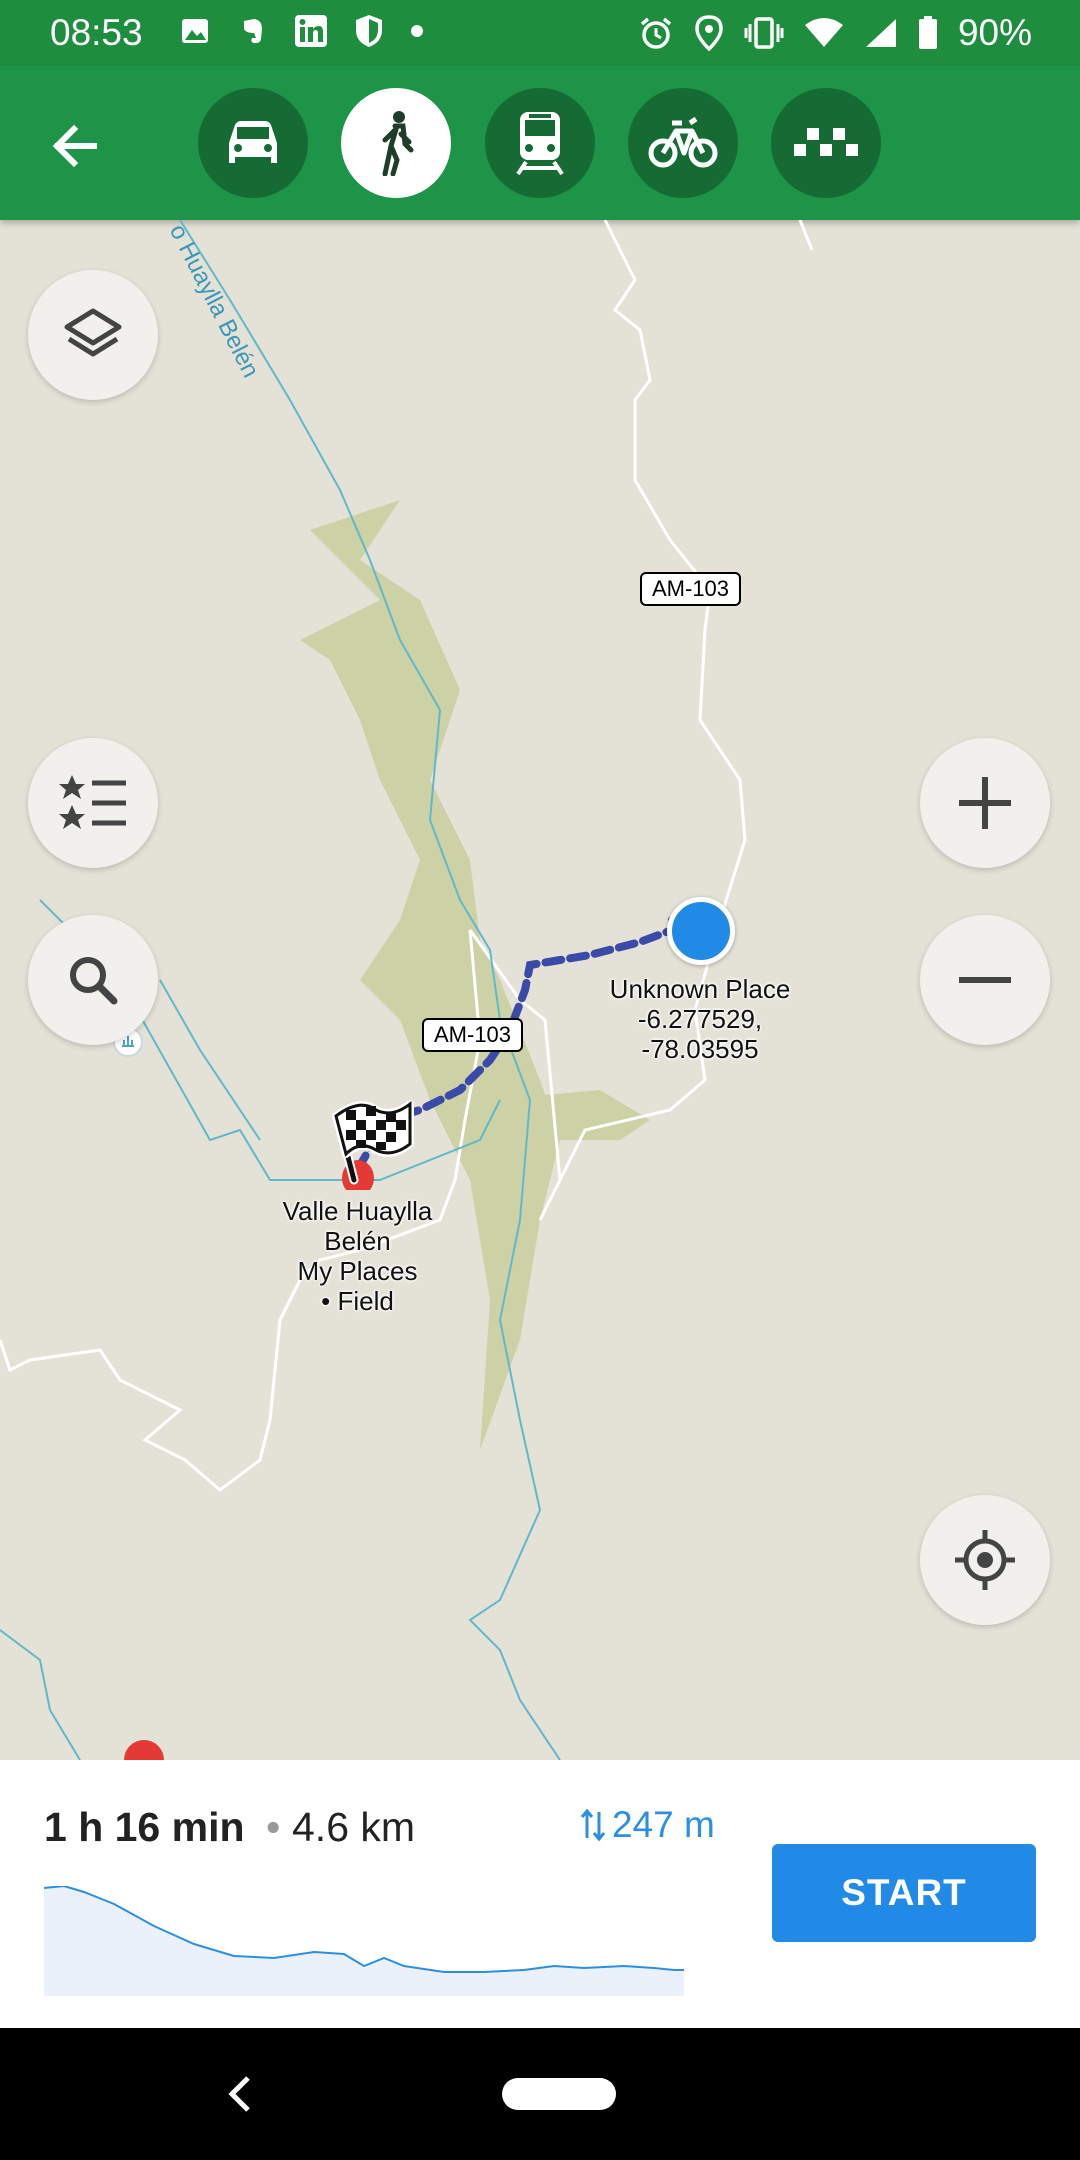 Image resolution: width=1080 pixels, height=2160 pixels. What do you see at coordinates (96, 32) in the screenshot?
I see `status-time: 08:53` at bounding box center [96, 32].